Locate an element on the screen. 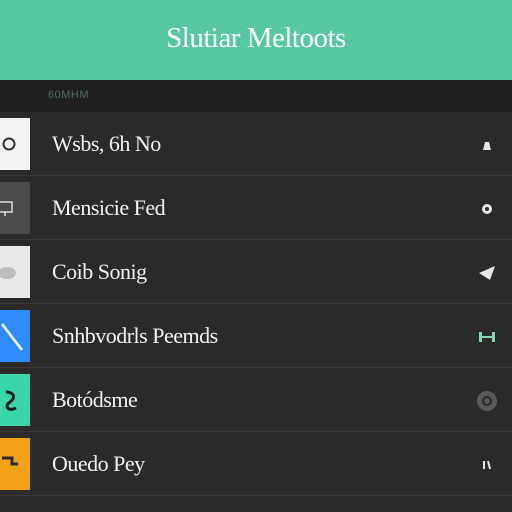 The image size is (512, 512). list-item: Mensicie Fed is located at coordinates (256, 208).